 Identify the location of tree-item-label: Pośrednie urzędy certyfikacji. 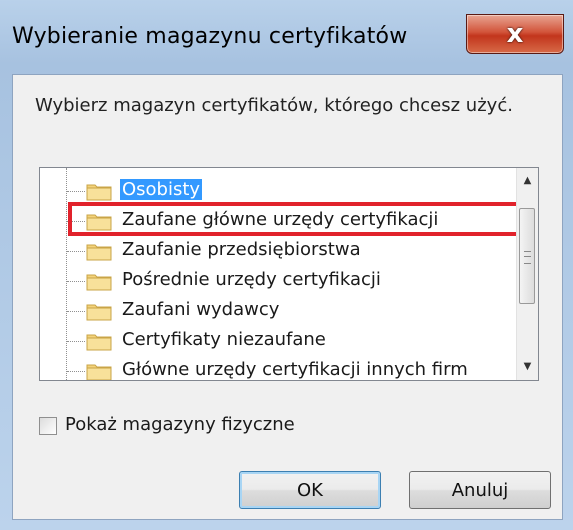
(251, 279).